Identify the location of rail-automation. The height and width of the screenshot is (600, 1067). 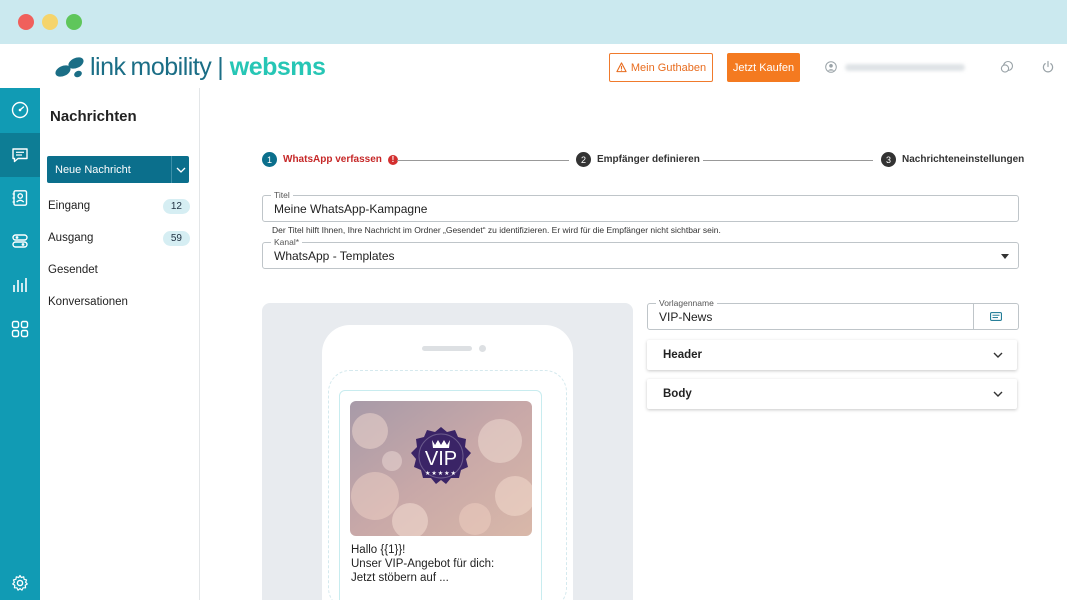
(20, 241).